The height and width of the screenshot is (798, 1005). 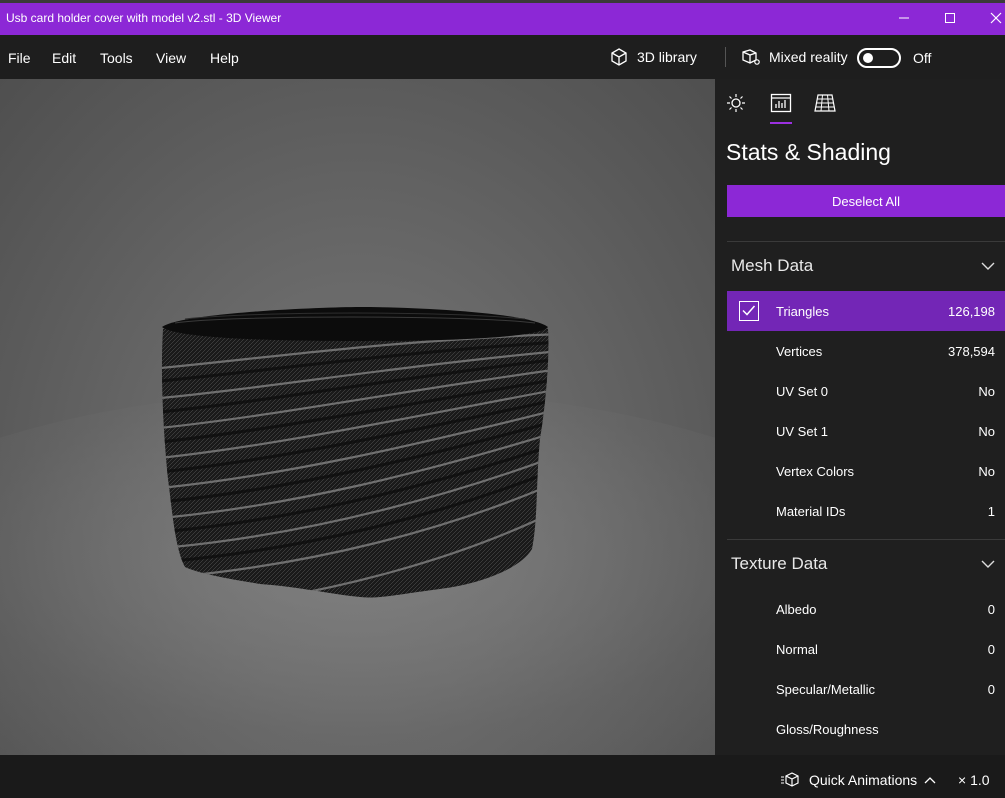 What do you see at coordinates (797, 649) in the screenshot?
I see `row-label: Normal` at bounding box center [797, 649].